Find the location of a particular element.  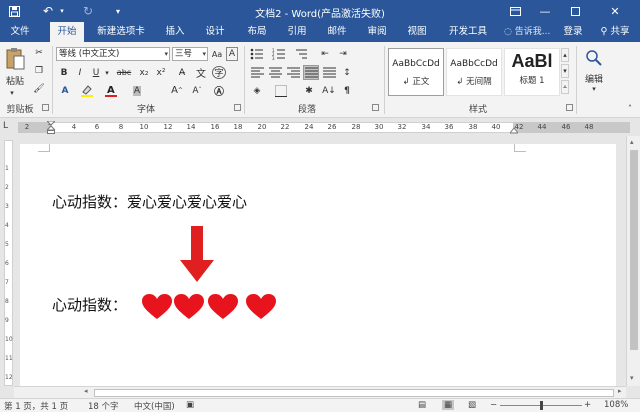

tab-mailings: 邮件 is located at coordinates (337, 32).